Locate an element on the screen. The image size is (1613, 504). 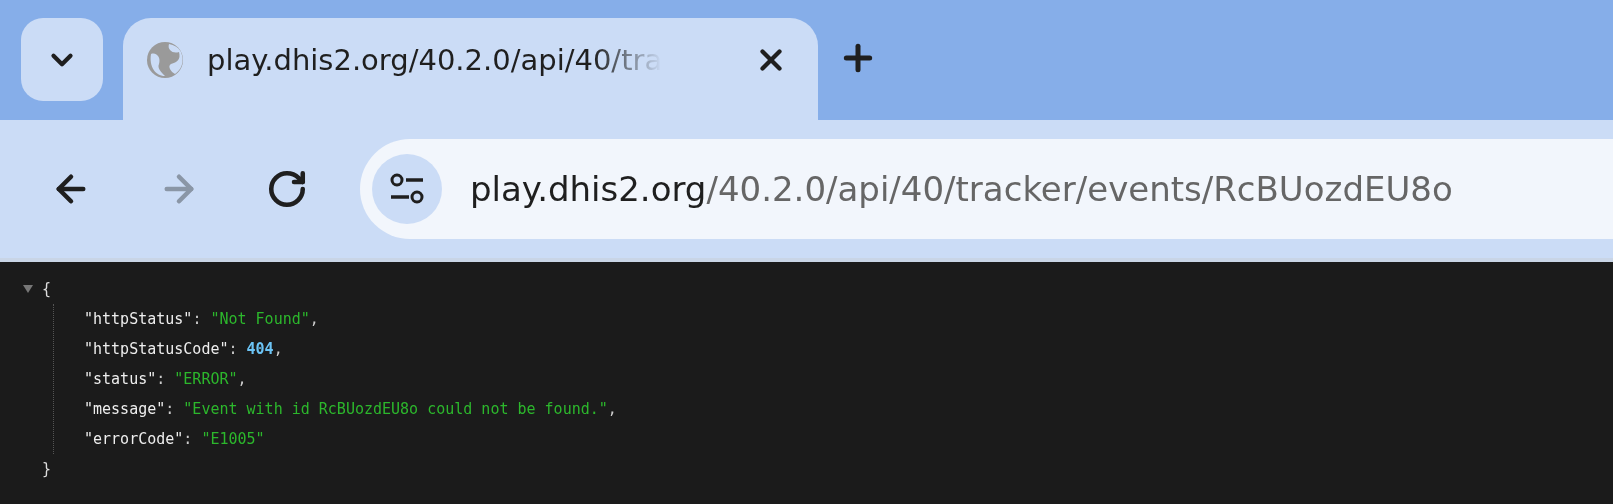
reload-icon is located at coordinates (287, 189).